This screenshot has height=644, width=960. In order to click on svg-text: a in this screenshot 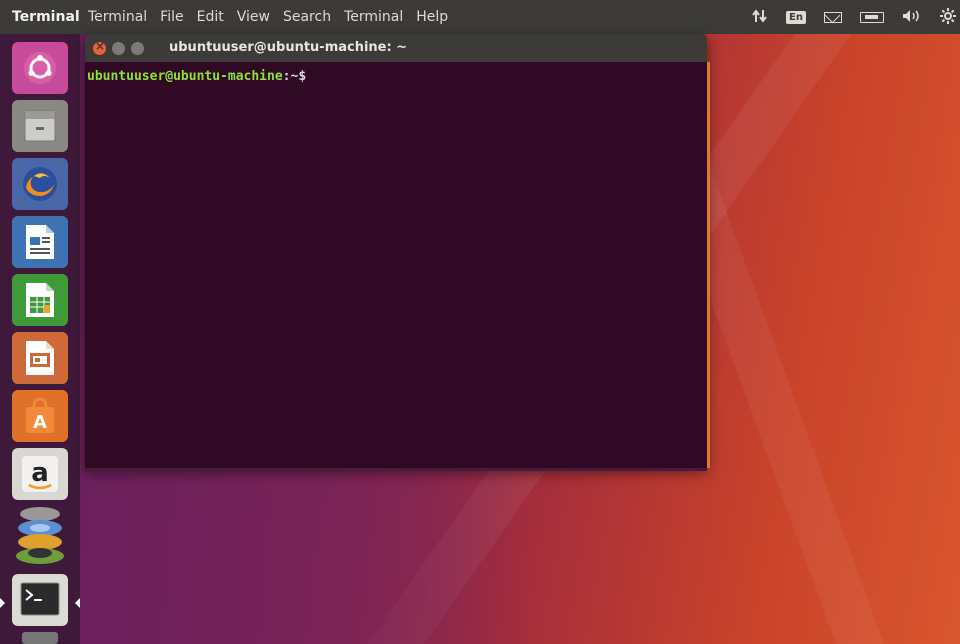, I will do `click(40, 473)`.